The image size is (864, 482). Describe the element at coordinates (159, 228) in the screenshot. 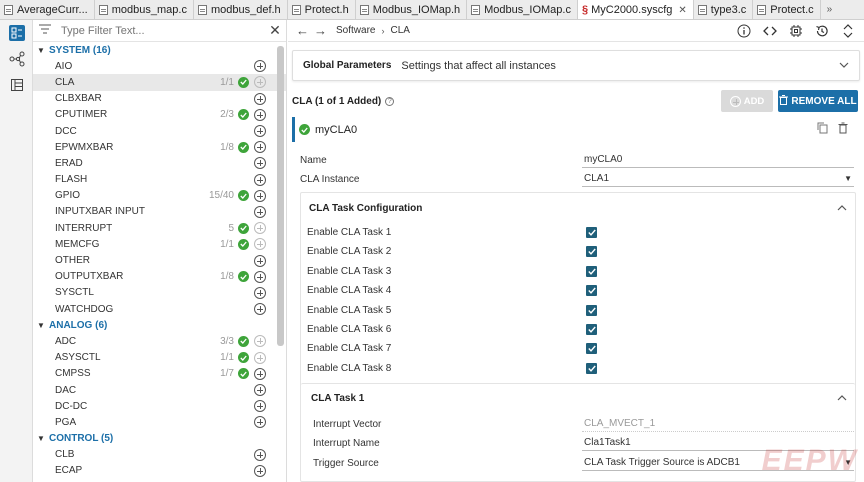

I see `module-item: INTERRUPT 5` at that location.